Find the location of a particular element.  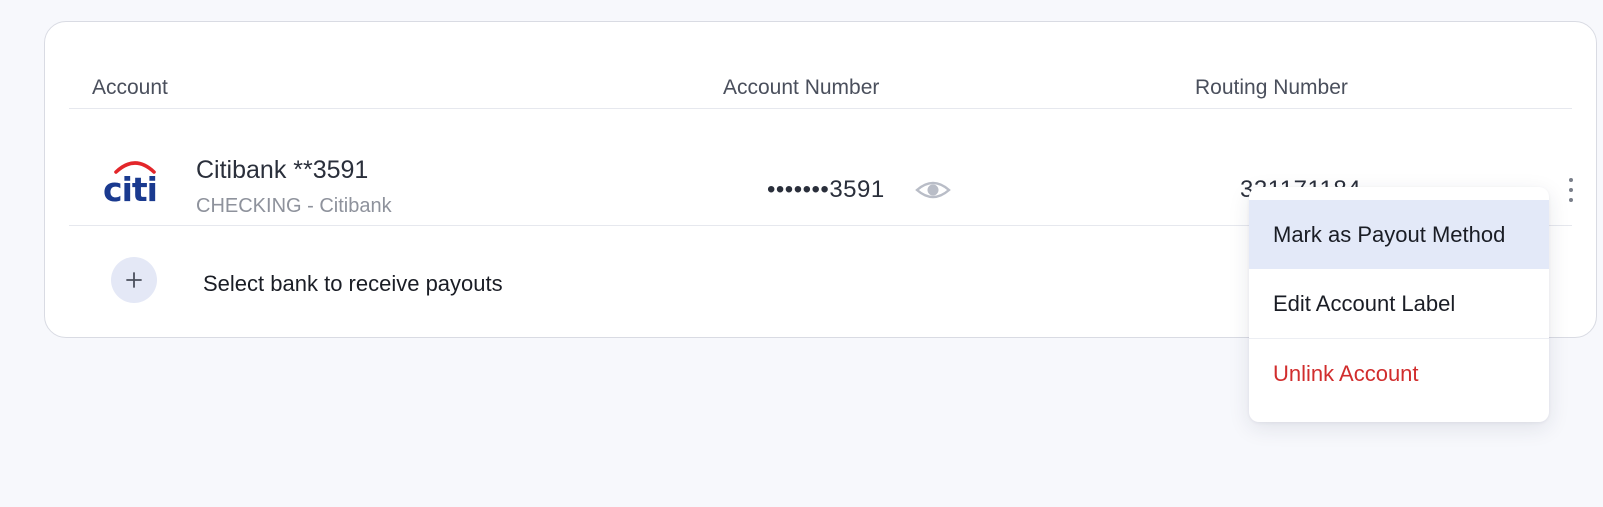

menu-item-edit-account-label: Edit Account Label is located at coordinates (1399, 303).